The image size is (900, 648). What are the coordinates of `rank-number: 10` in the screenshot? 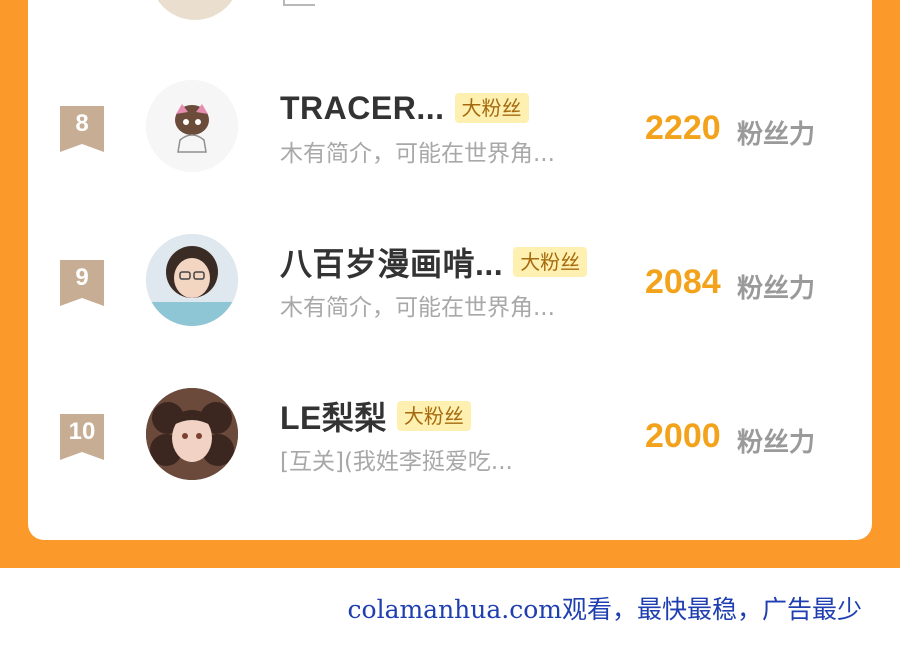 It's located at (82, 431).